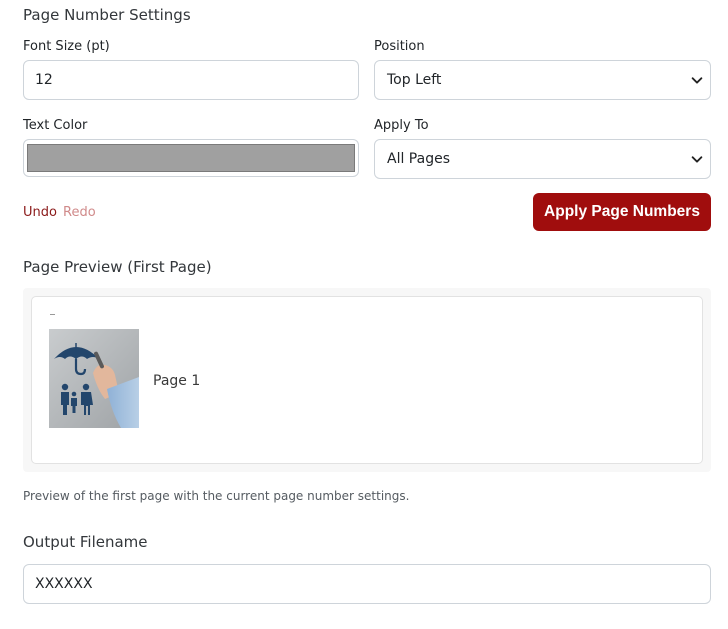 The height and width of the screenshot is (629, 728). Describe the element at coordinates (418, 159) in the screenshot. I see `apply-to-selected-value: All Pages` at that location.